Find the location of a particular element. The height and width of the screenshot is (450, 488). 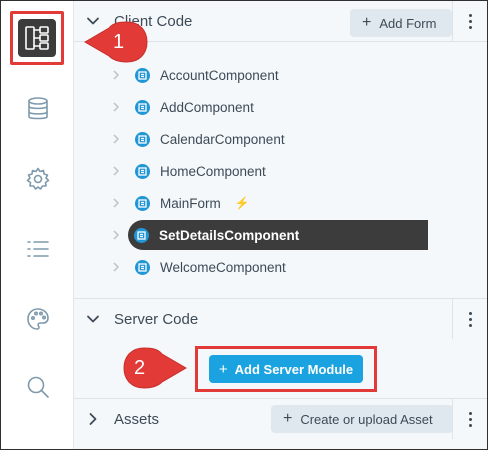

server-code-title: Server Code is located at coordinates (156, 319).